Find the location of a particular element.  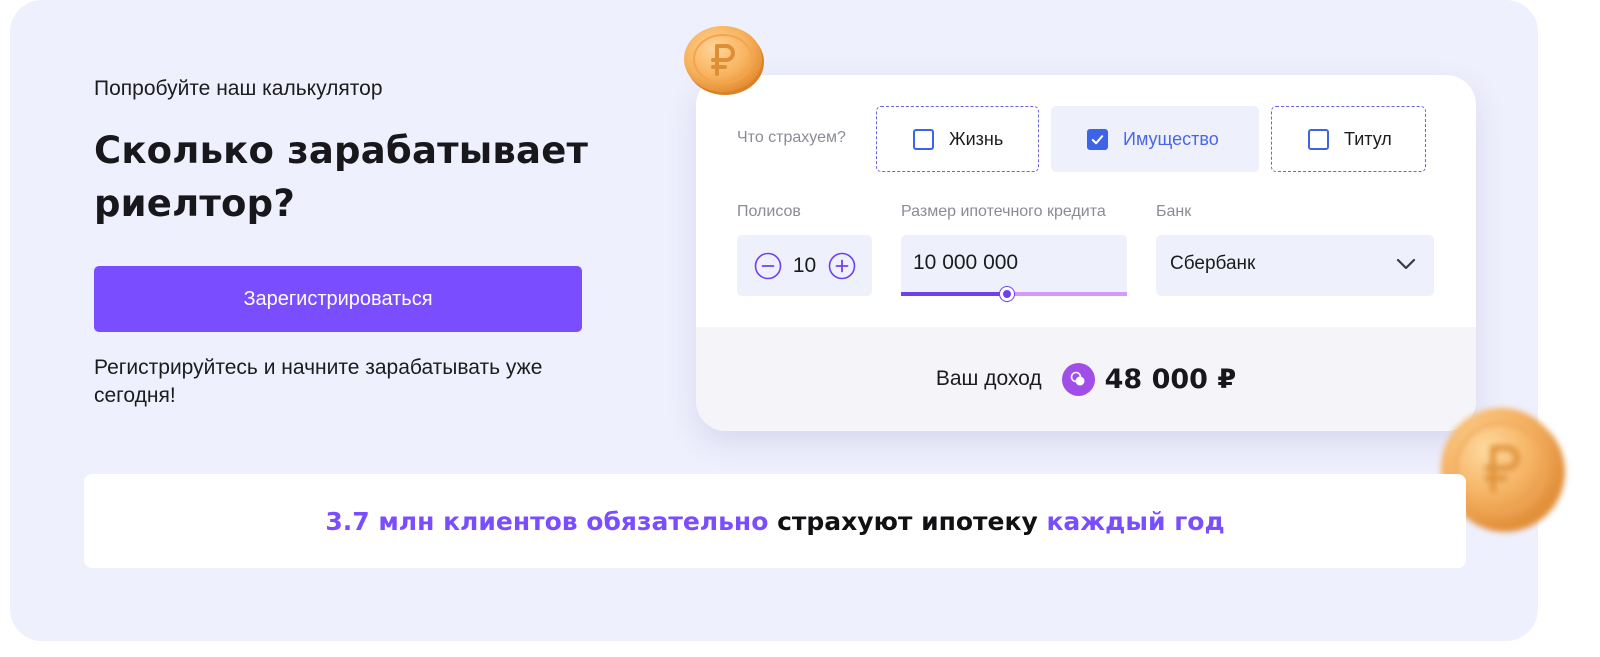

bank-select-value: Сбербанк is located at coordinates (1213, 263).